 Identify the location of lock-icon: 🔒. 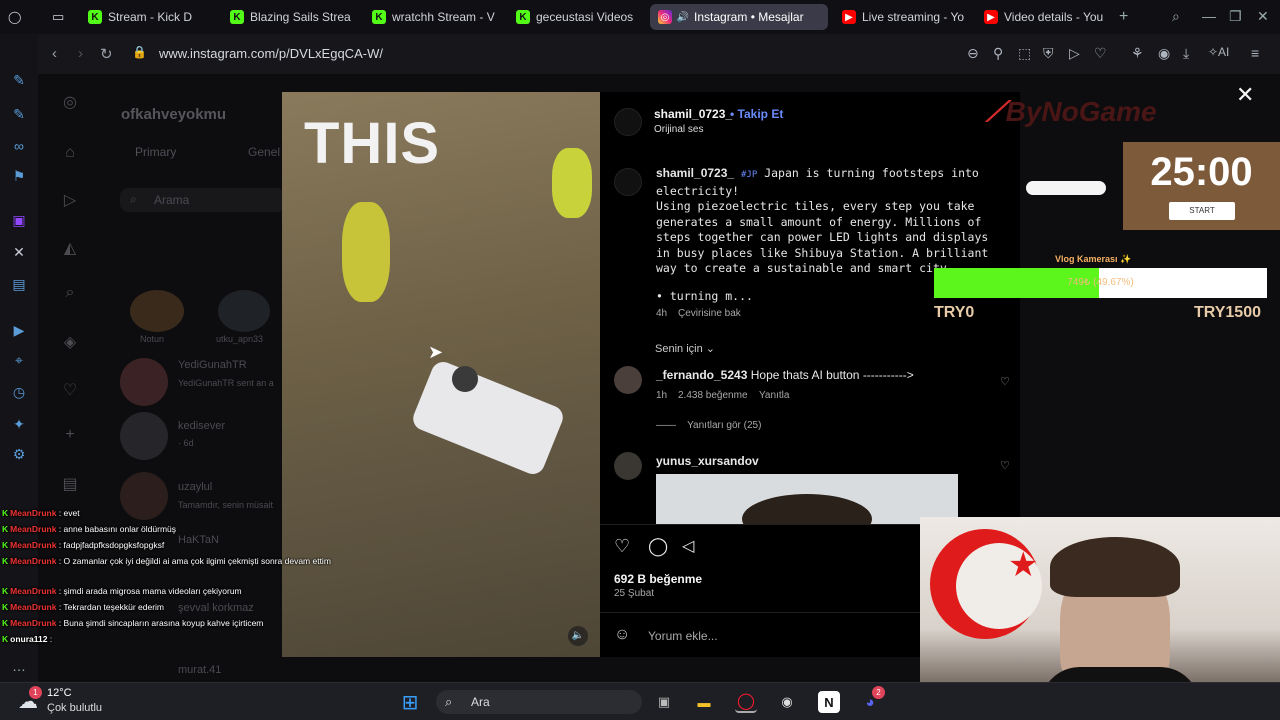
(139, 52).